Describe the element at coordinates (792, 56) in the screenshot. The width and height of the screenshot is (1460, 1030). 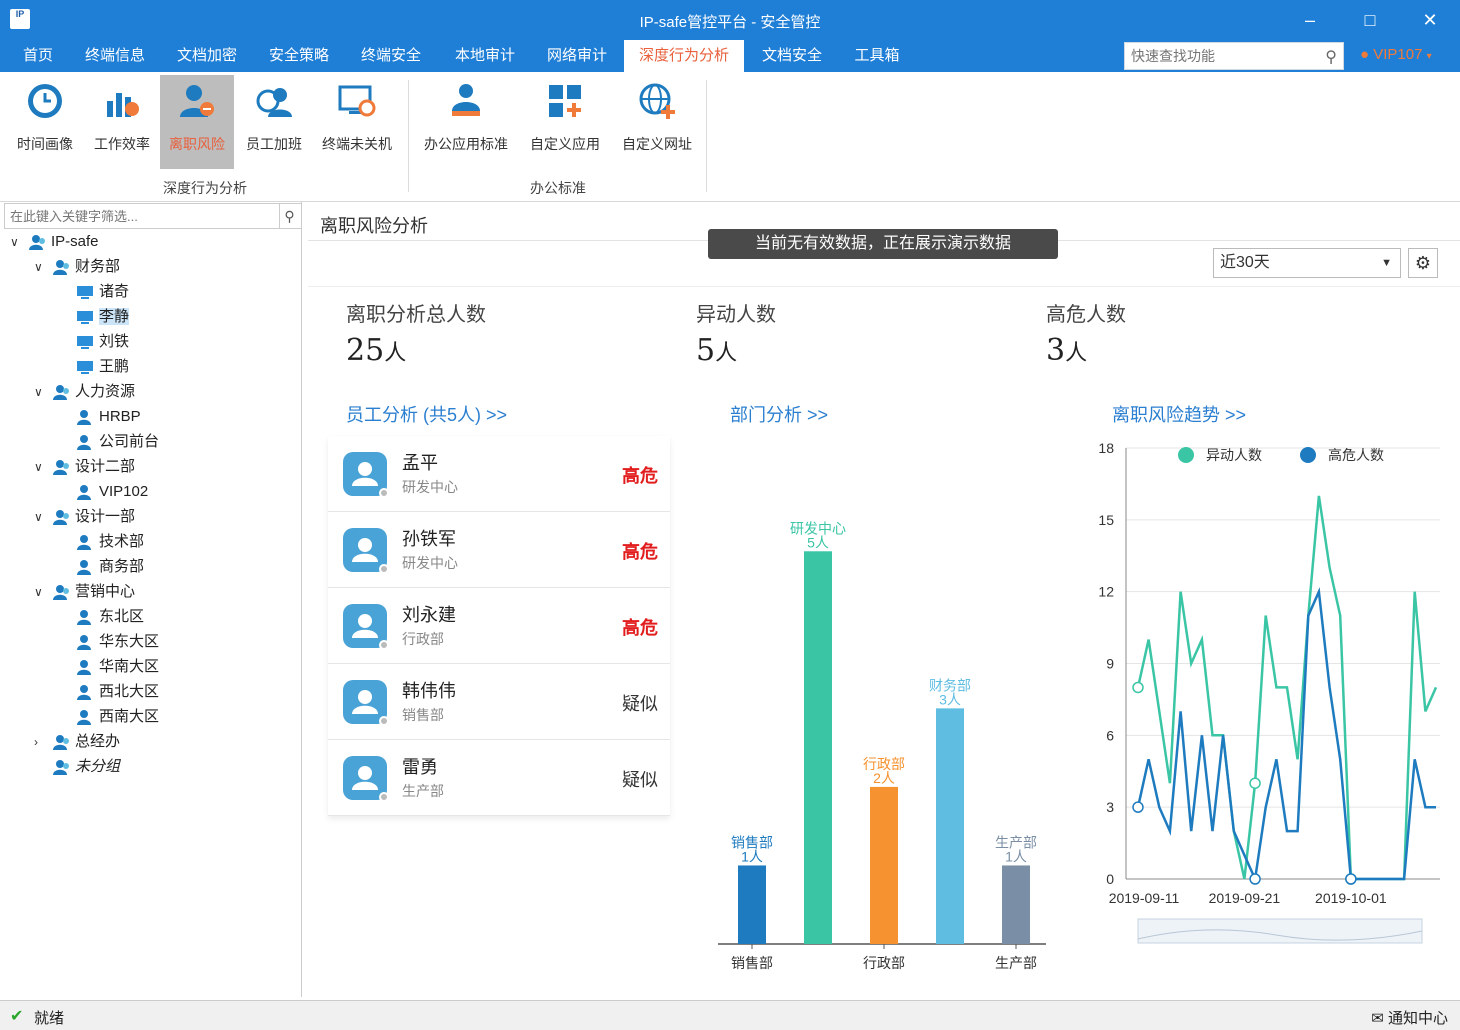
I see `tab-doc-security: 文档安全` at that location.